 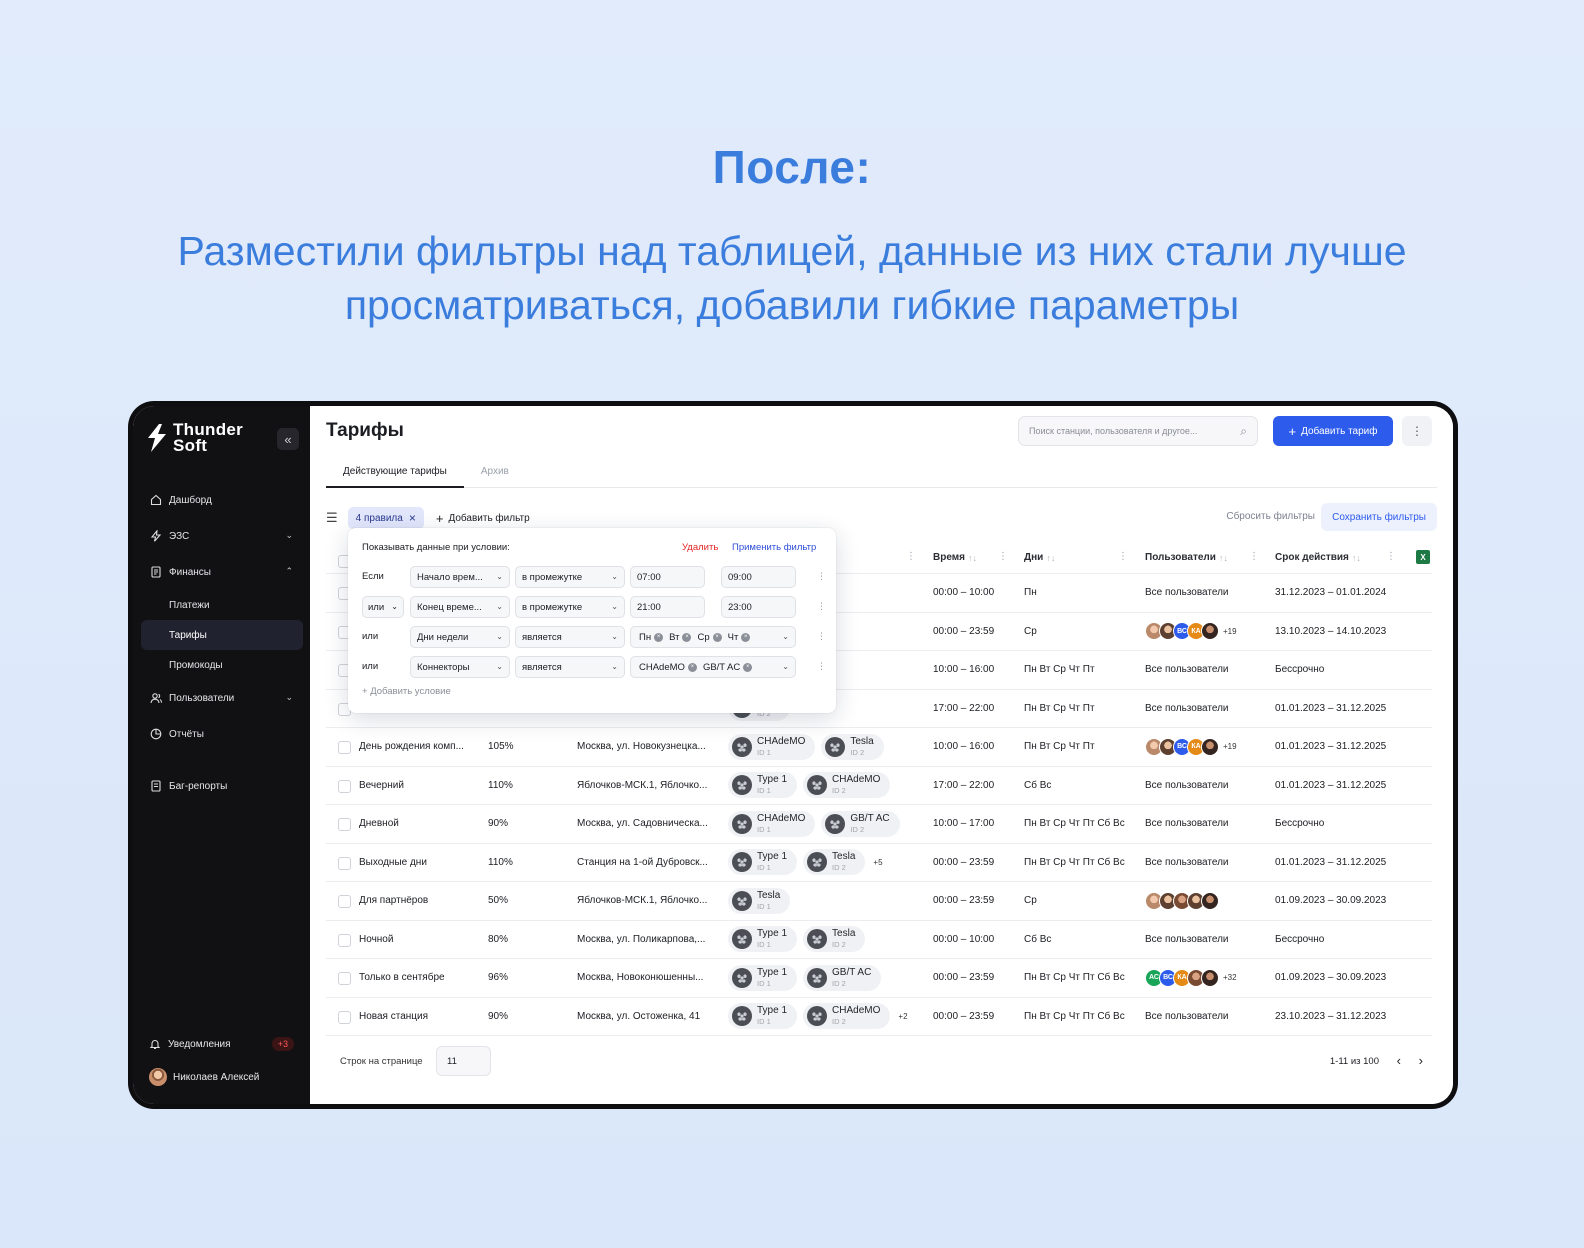 I want to click on collapse-sidebar-button: «, so click(x=288, y=439).